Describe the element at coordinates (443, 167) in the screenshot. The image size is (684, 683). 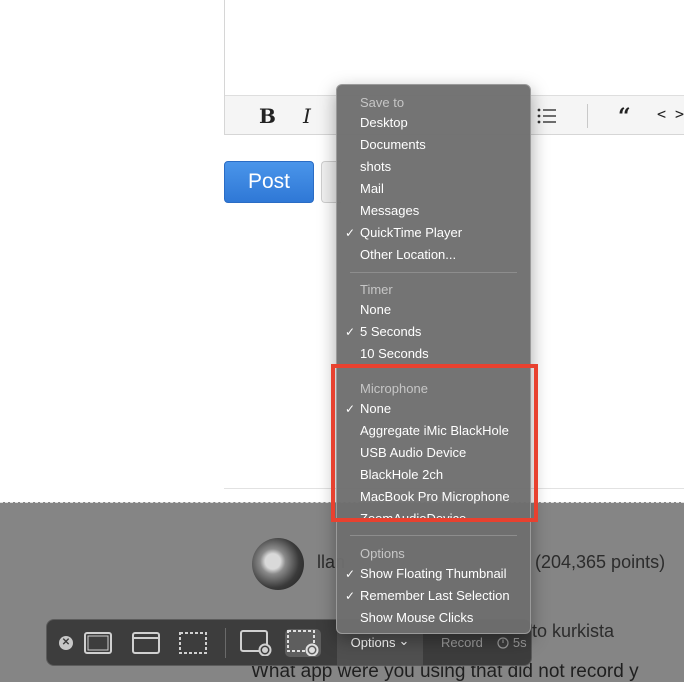
I see `menu-item-shots: shots` at that location.